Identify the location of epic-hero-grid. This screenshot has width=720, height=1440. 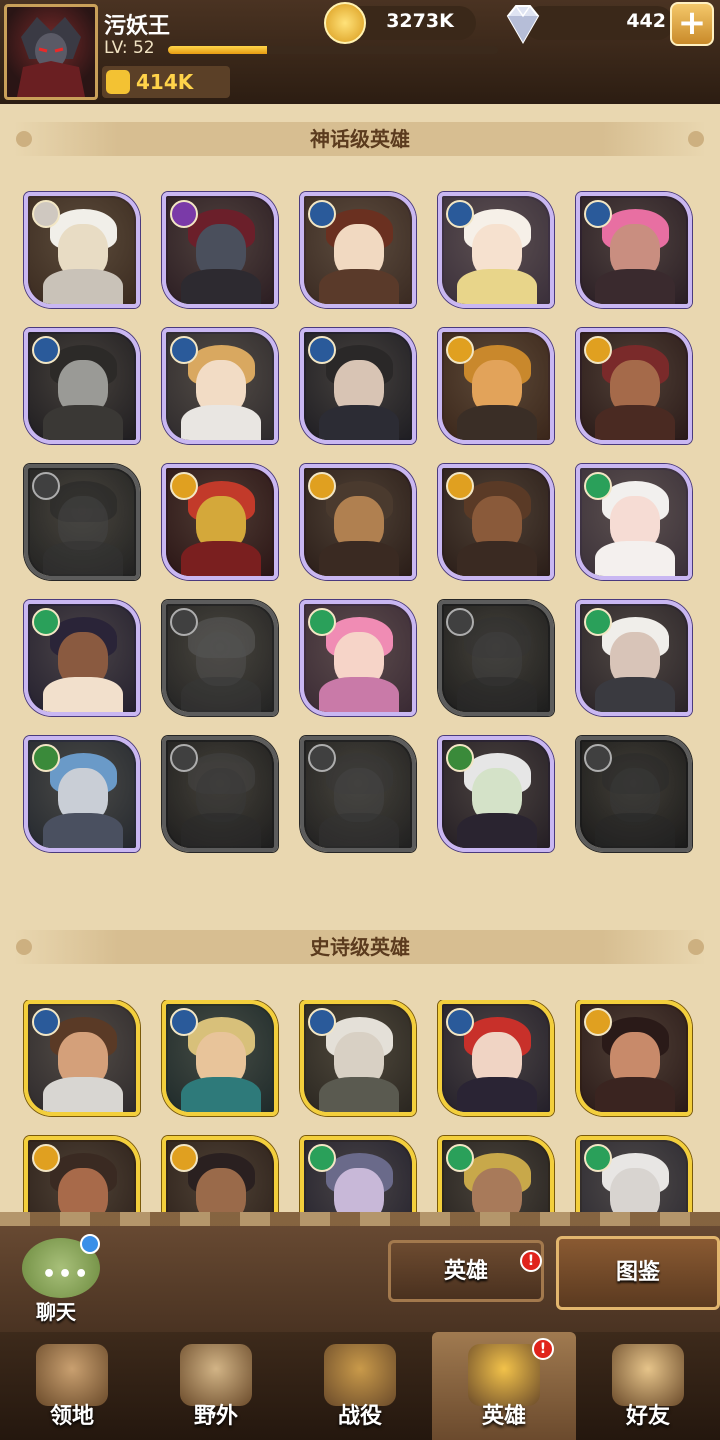
(360, 1106).